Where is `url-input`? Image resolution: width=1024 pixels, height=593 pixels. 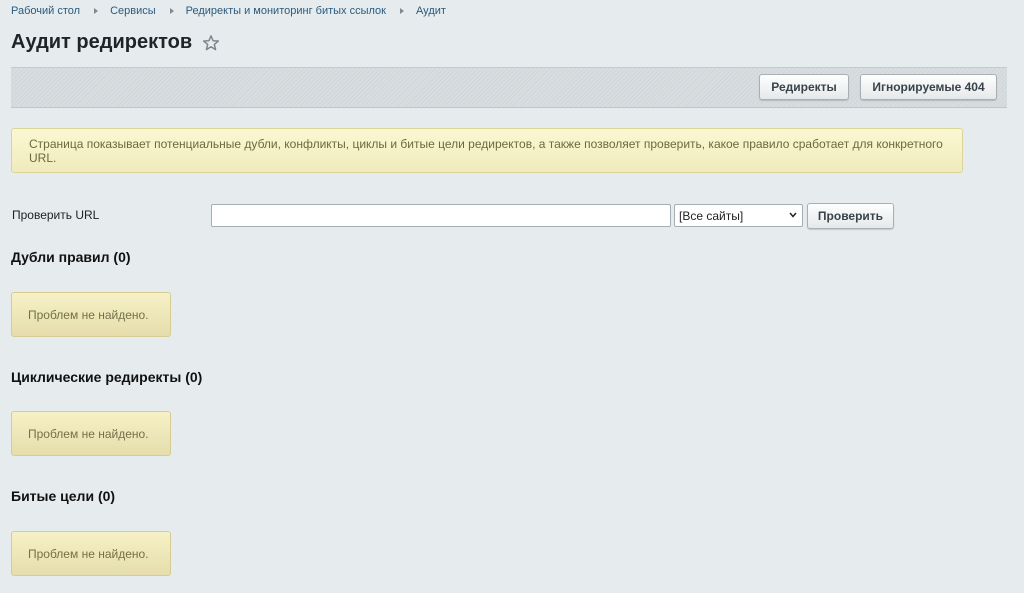
url-input is located at coordinates (441, 215).